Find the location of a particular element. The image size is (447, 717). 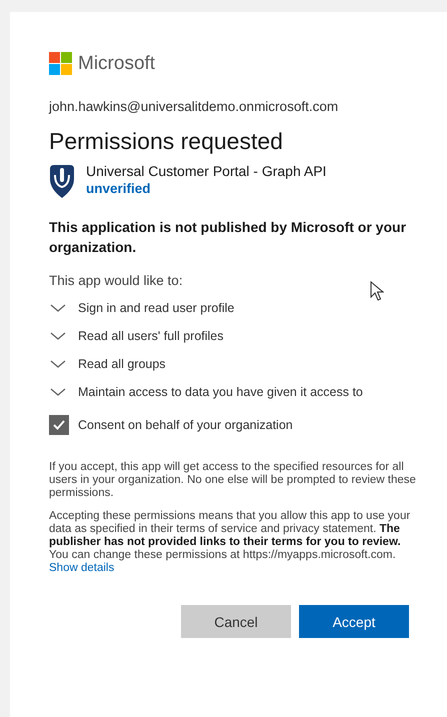

unverified-link: unverified is located at coordinates (206, 188).